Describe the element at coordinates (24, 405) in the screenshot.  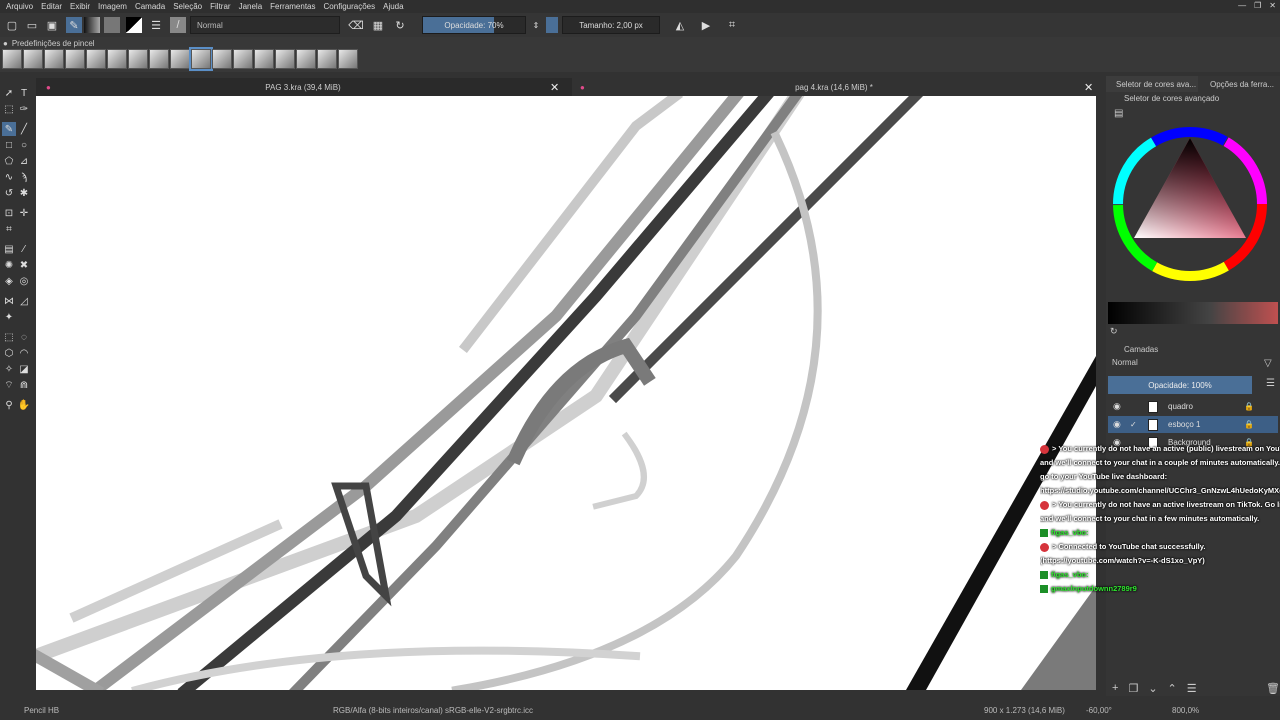
I see `pan-tool-icon: ✋` at that location.